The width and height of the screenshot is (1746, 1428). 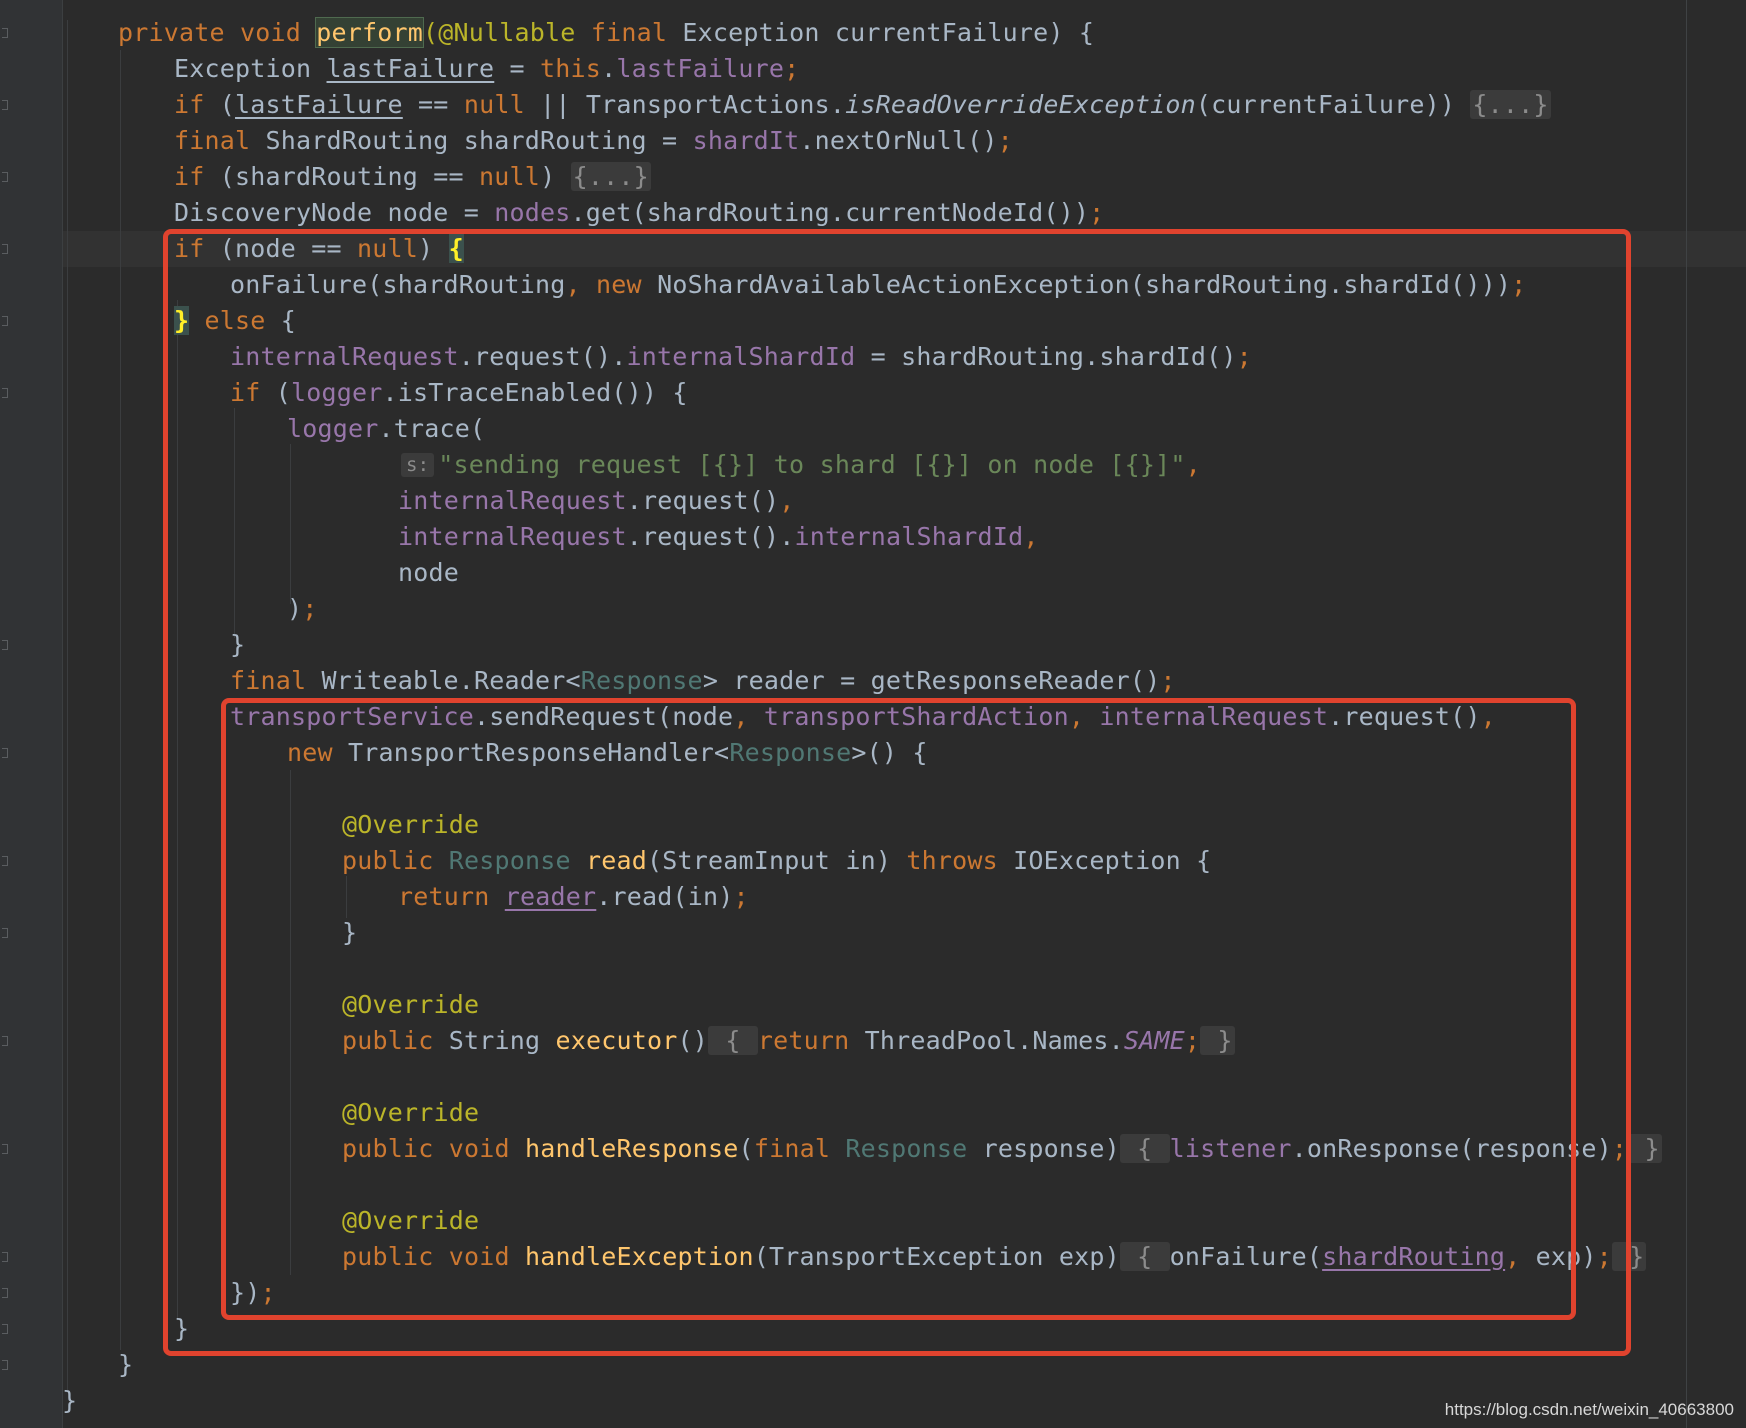 I want to click on code-token: nodes, so click(x=532, y=212).